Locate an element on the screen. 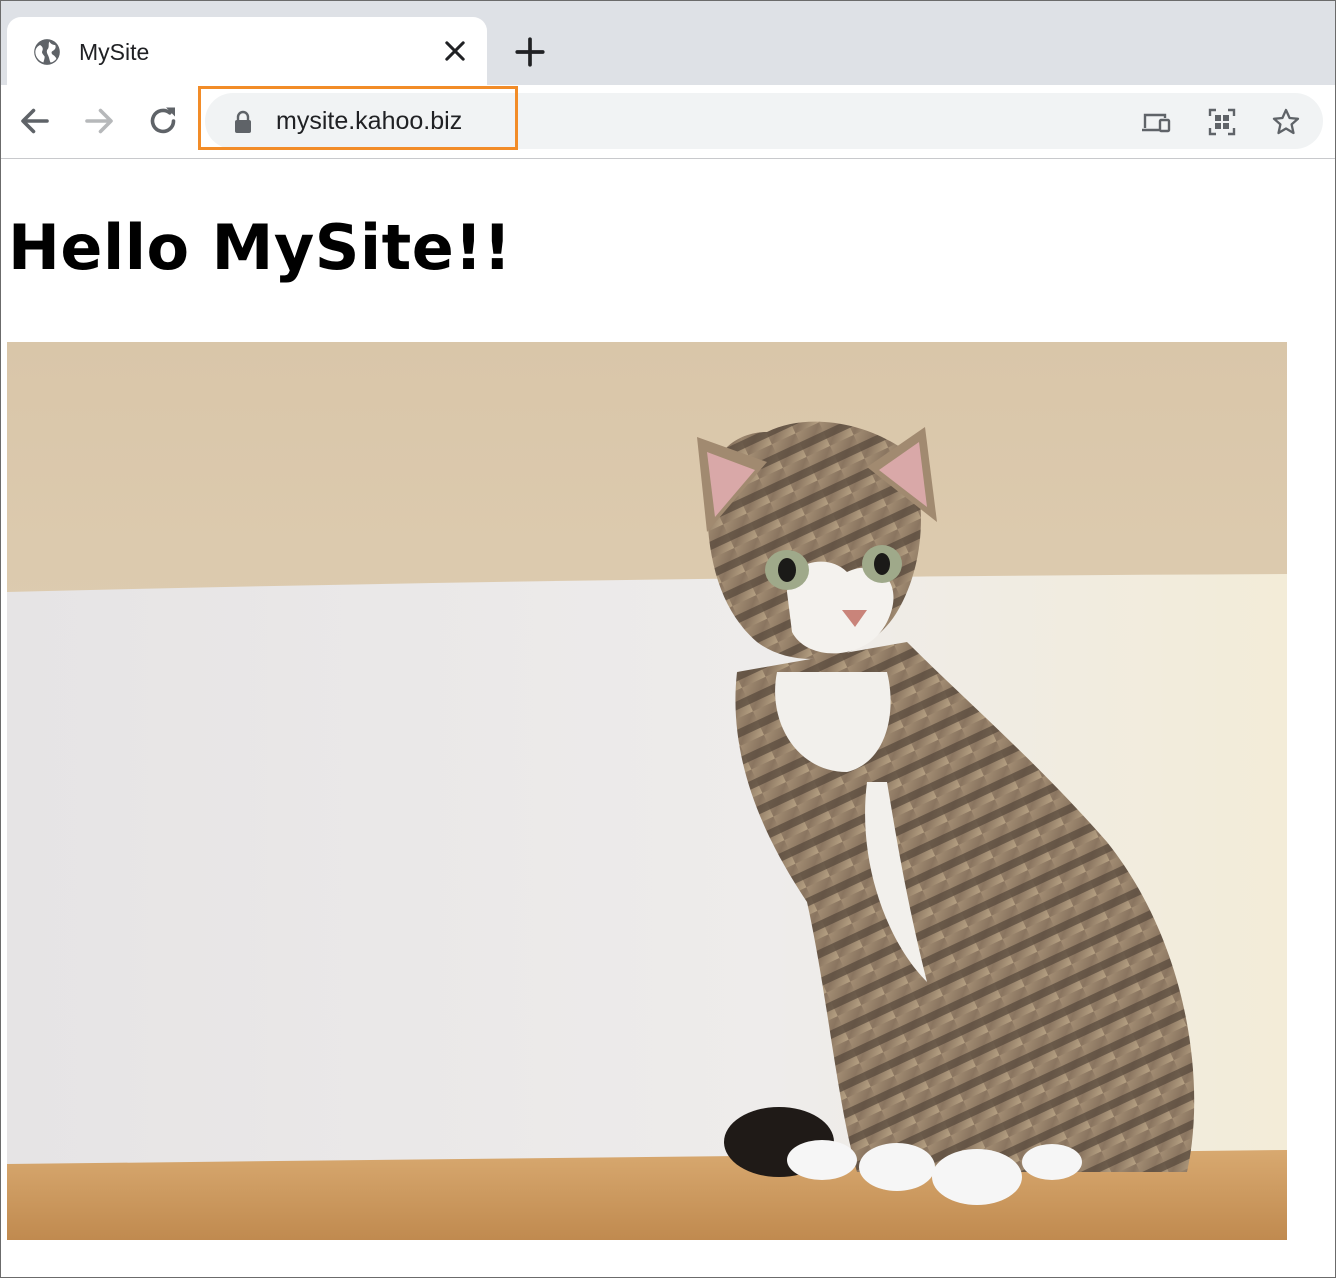 The width and height of the screenshot is (1336, 1278). new-tab-plus-icon is located at coordinates (530, 52).